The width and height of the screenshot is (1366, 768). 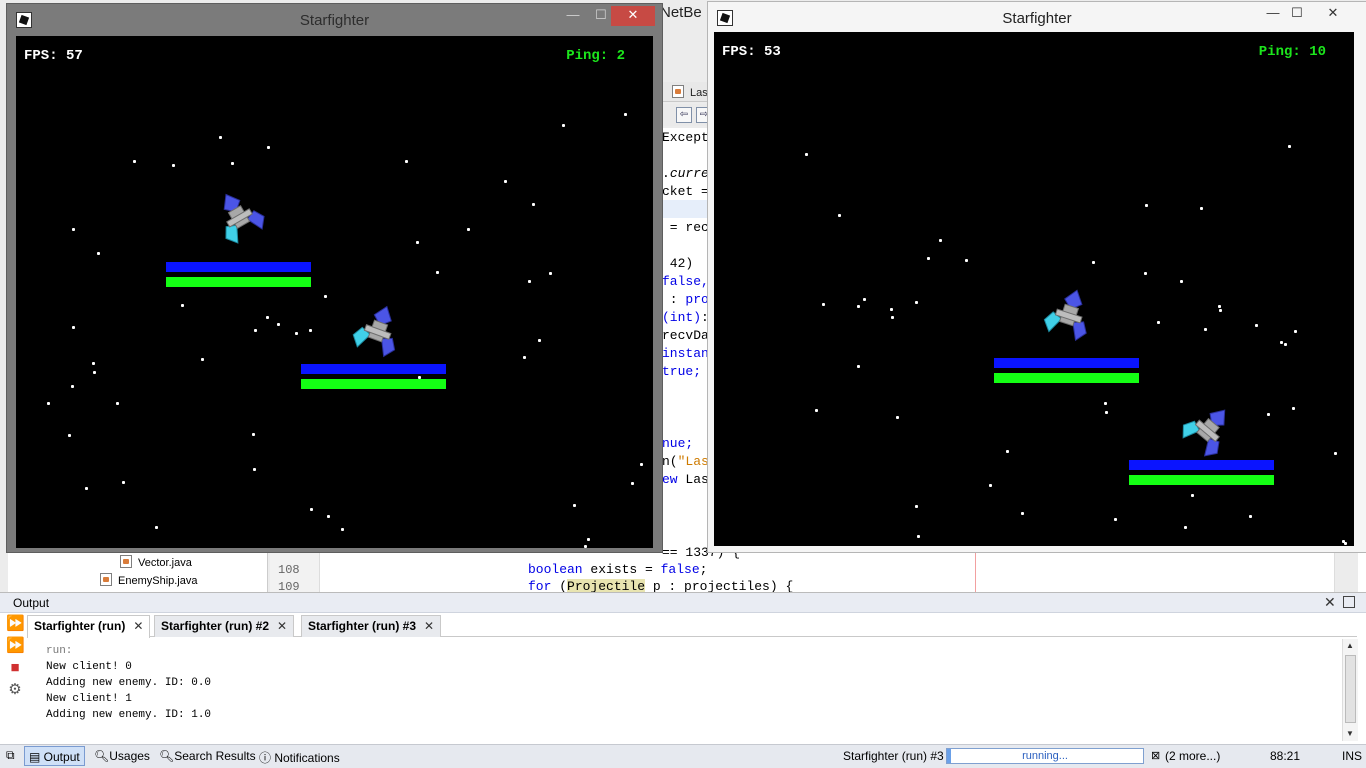 What do you see at coordinates (15, 646) in the screenshot?
I see `rerun-with-args-icon: ⏩` at bounding box center [15, 646].